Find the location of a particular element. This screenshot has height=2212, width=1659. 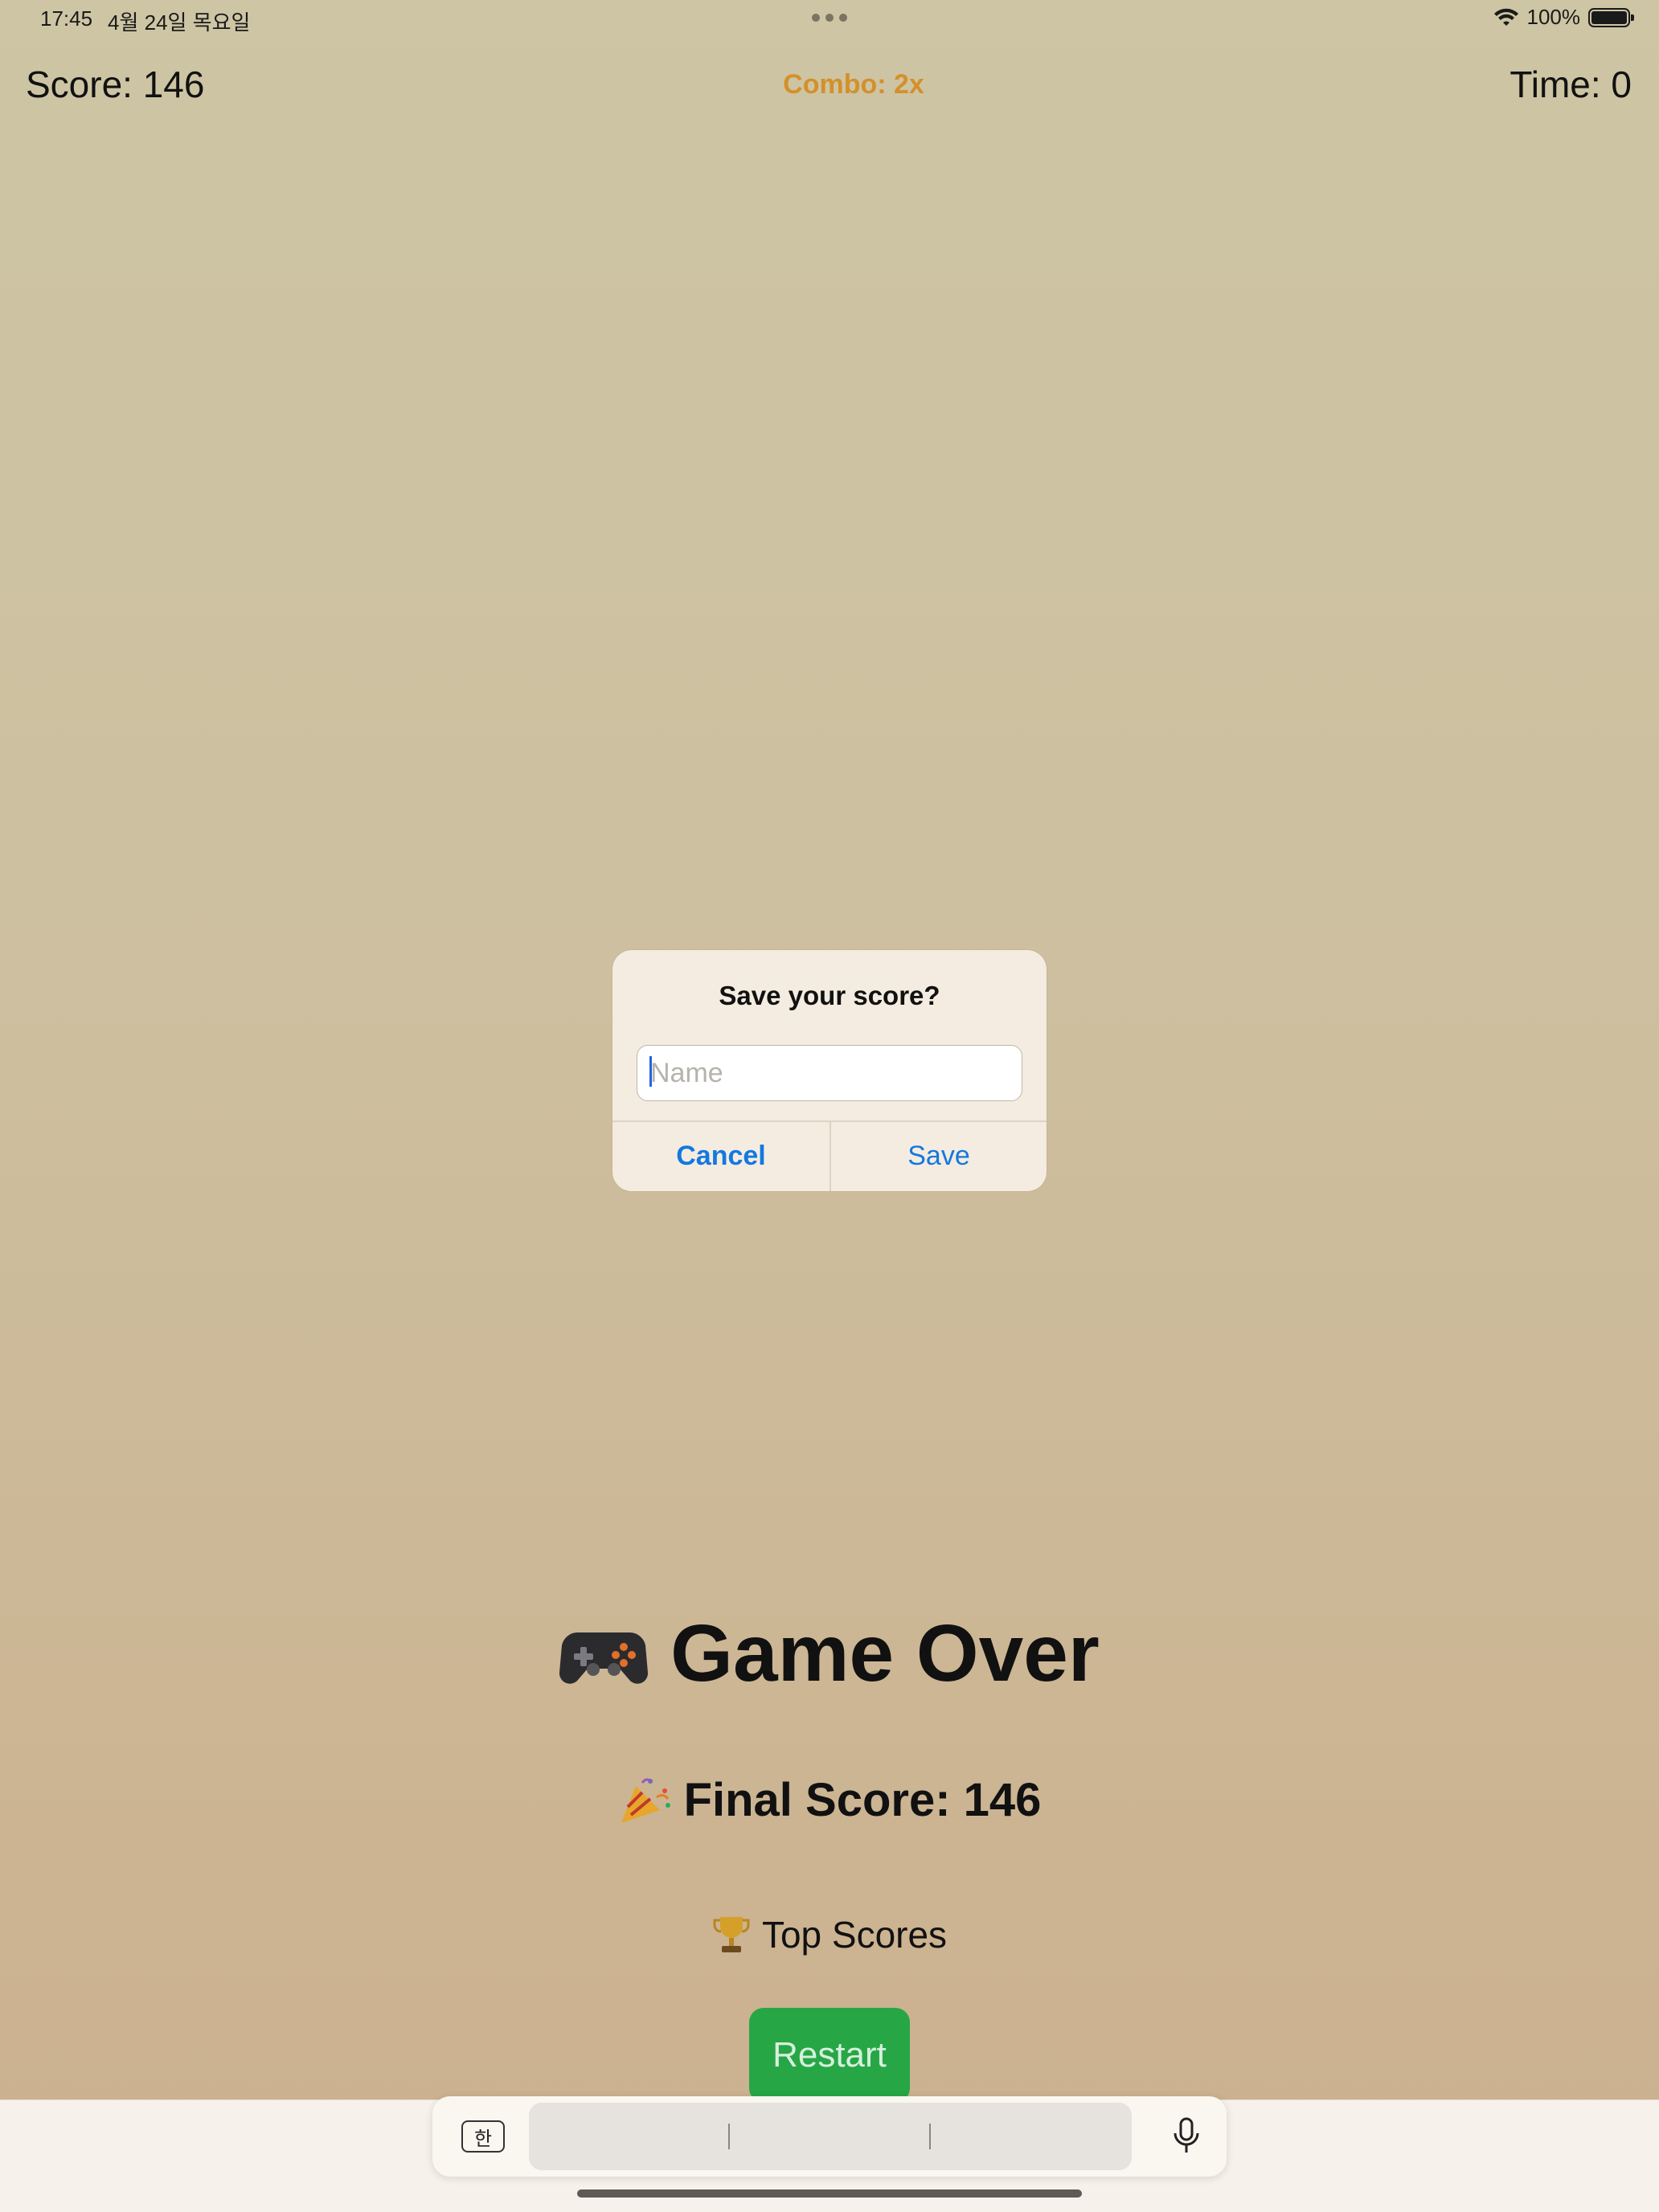

top-scores: Top Scores is located at coordinates (829, 1934).